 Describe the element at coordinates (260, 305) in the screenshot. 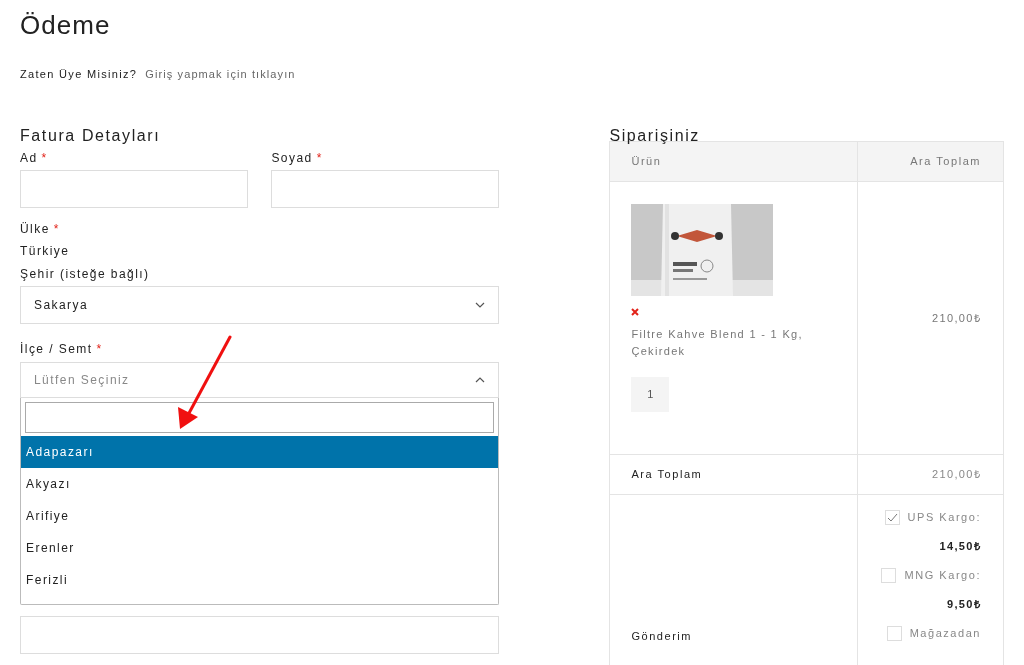

I see `city-select: Sakarya` at that location.